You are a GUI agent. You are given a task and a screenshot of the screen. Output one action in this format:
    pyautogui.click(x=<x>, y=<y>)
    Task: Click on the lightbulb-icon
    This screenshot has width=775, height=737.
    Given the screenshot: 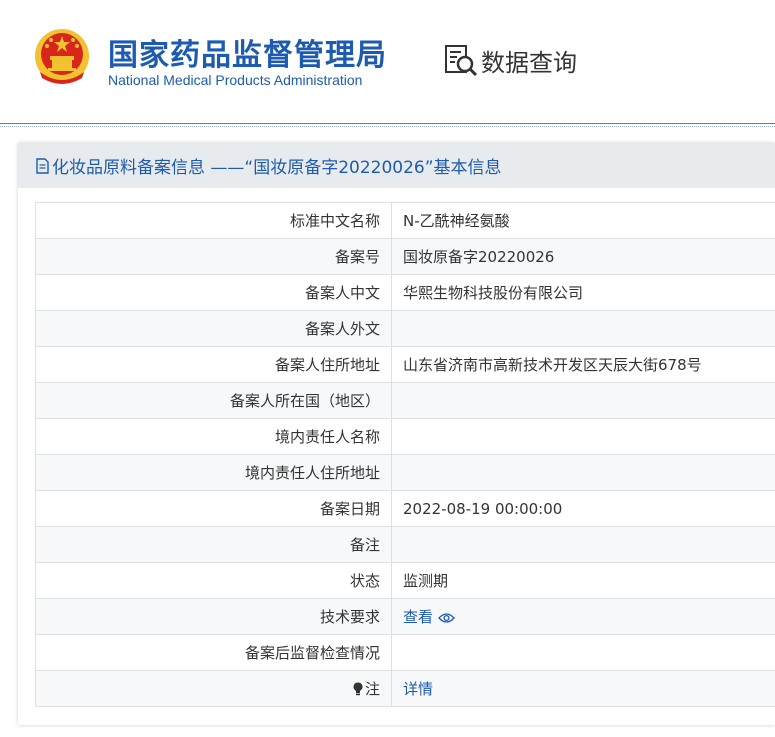 What is the action you would take?
    pyautogui.click(x=358, y=689)
    